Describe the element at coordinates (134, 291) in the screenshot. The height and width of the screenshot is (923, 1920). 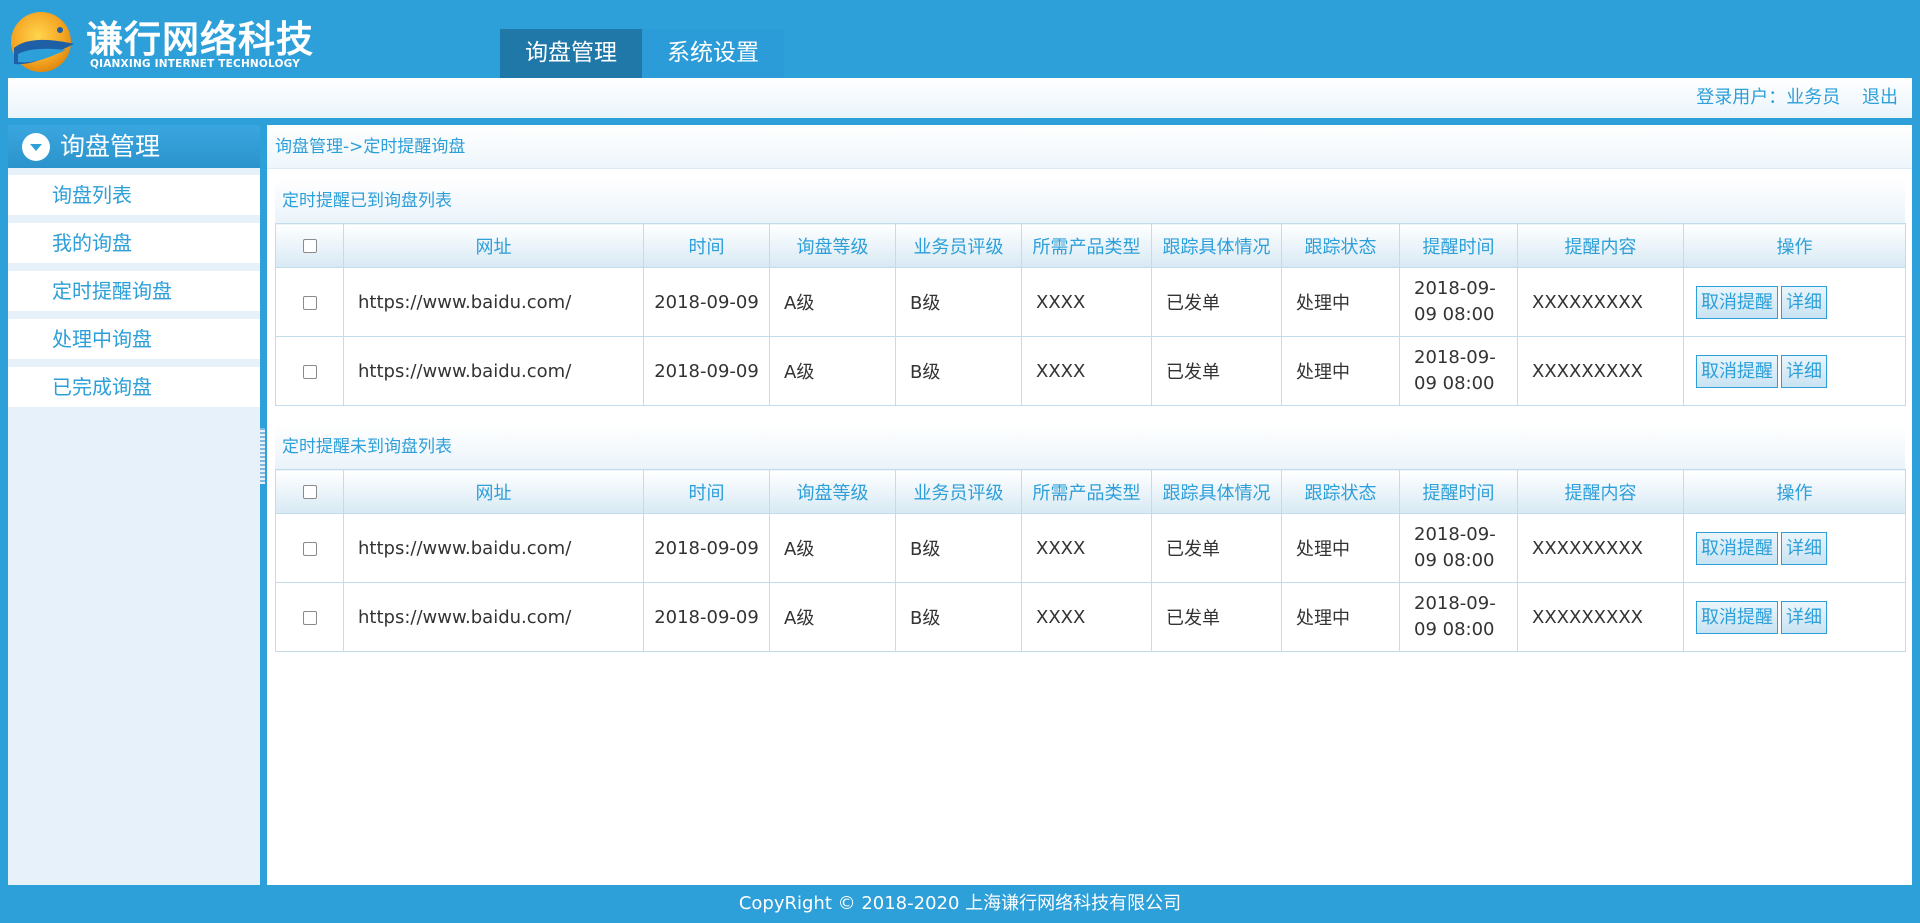
I see `sidebar-item-scheduled-reminders: 定时提醒询盘` at that location.